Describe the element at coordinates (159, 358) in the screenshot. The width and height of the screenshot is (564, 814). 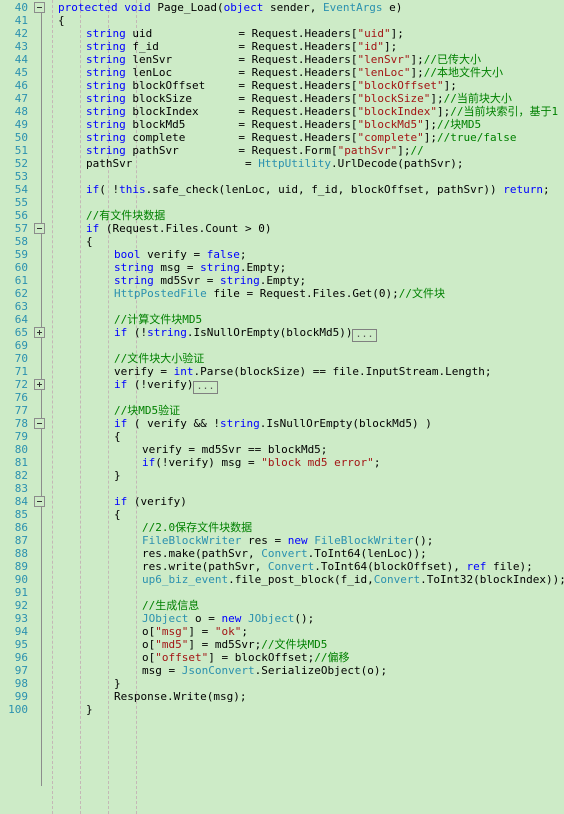
I see `code-line: //文件块大小验证` at that location.